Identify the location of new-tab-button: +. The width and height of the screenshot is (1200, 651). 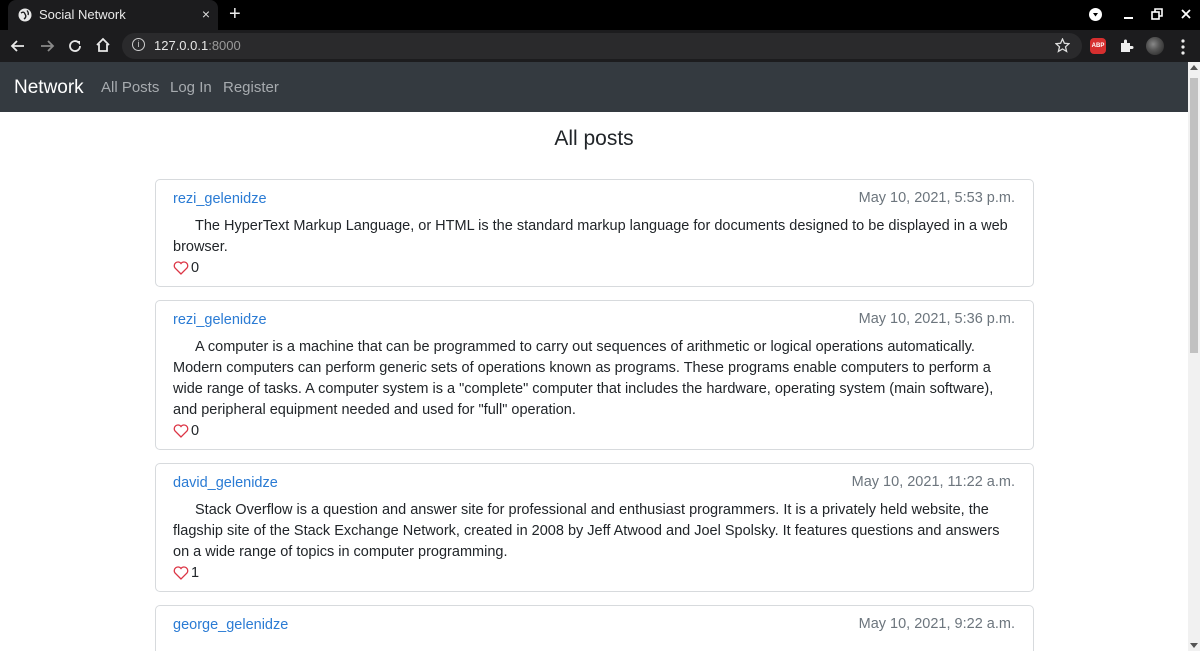
(235, 14).